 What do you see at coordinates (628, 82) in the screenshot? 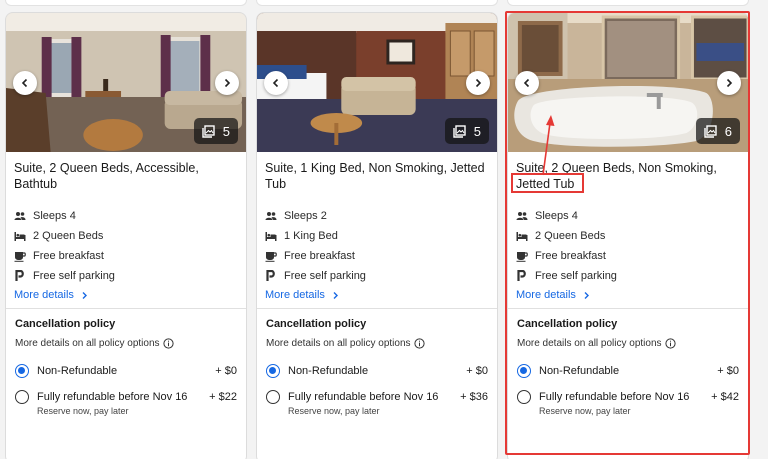
I see `room-photo: 6` at bounding box center [628, 82].